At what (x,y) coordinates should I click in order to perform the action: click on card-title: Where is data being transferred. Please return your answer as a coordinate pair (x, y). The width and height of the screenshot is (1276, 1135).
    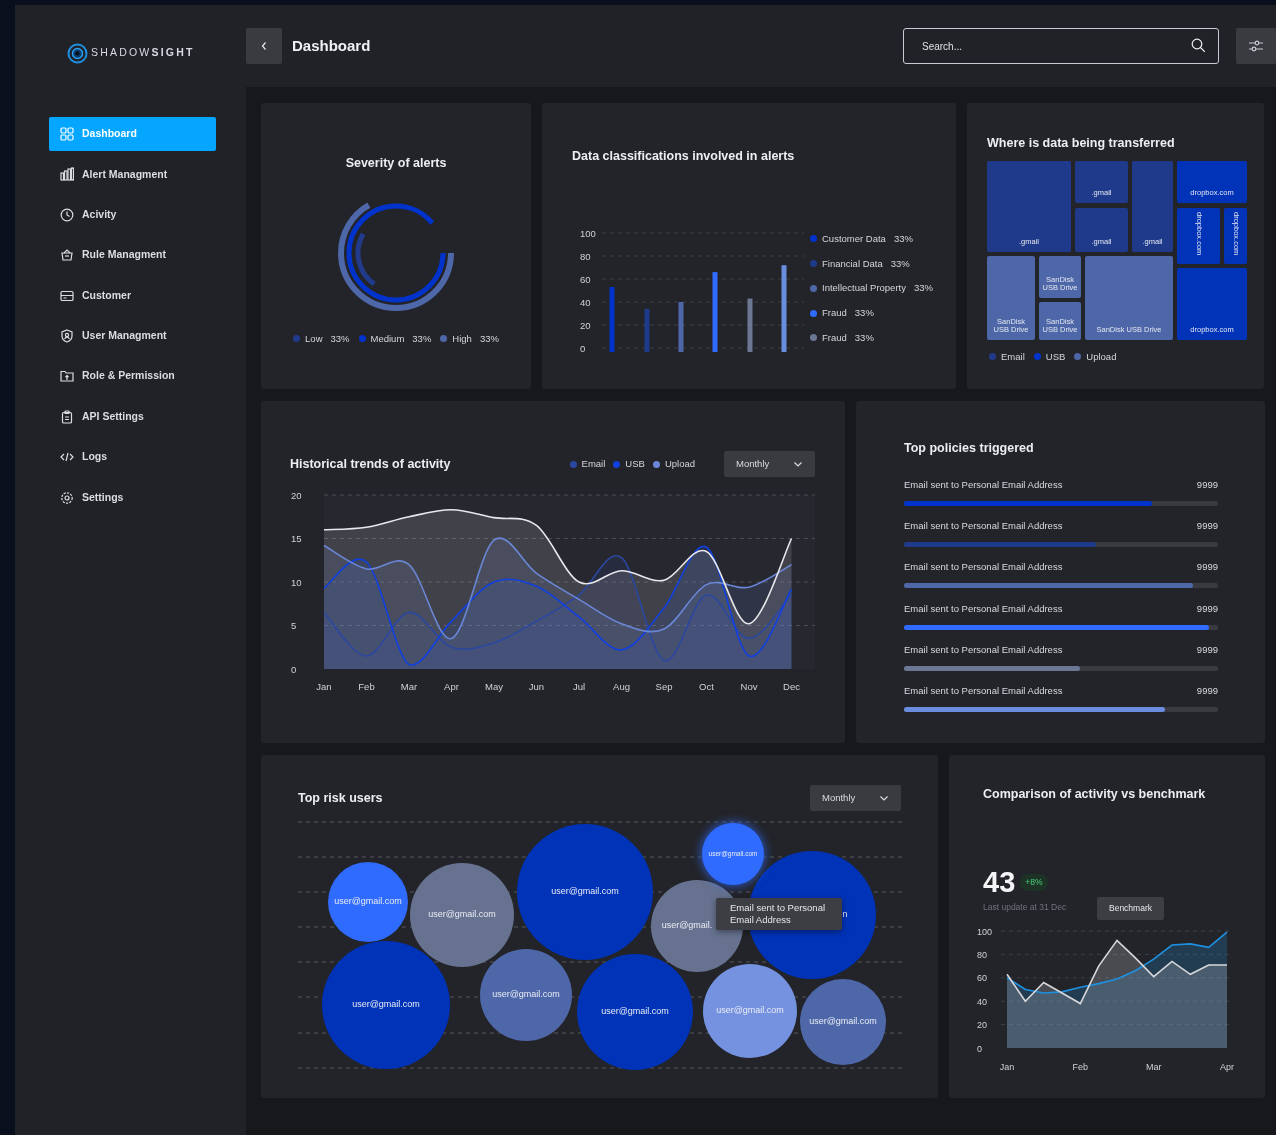
    Looking at the image, I should click on (1081, 143).